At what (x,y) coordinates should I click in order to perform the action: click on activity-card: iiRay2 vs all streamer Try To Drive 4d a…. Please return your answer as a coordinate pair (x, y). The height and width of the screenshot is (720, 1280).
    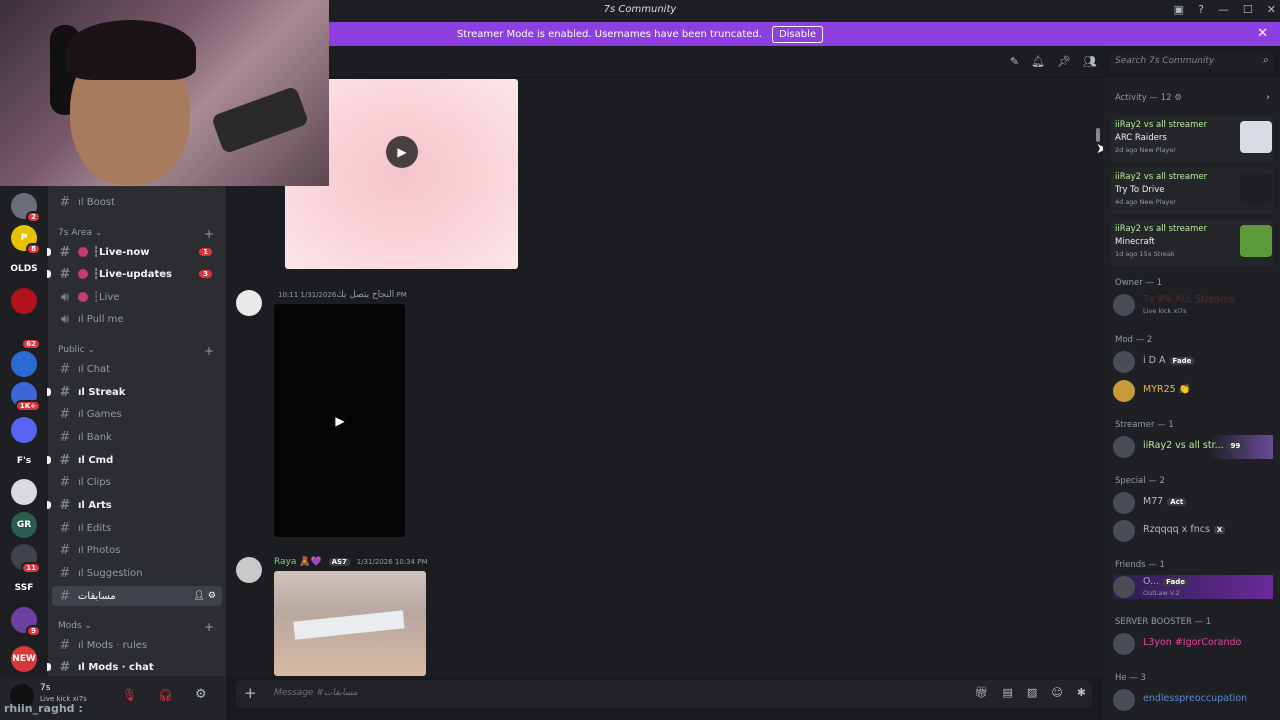
    Looking at the image, I should click on (1192, 191).